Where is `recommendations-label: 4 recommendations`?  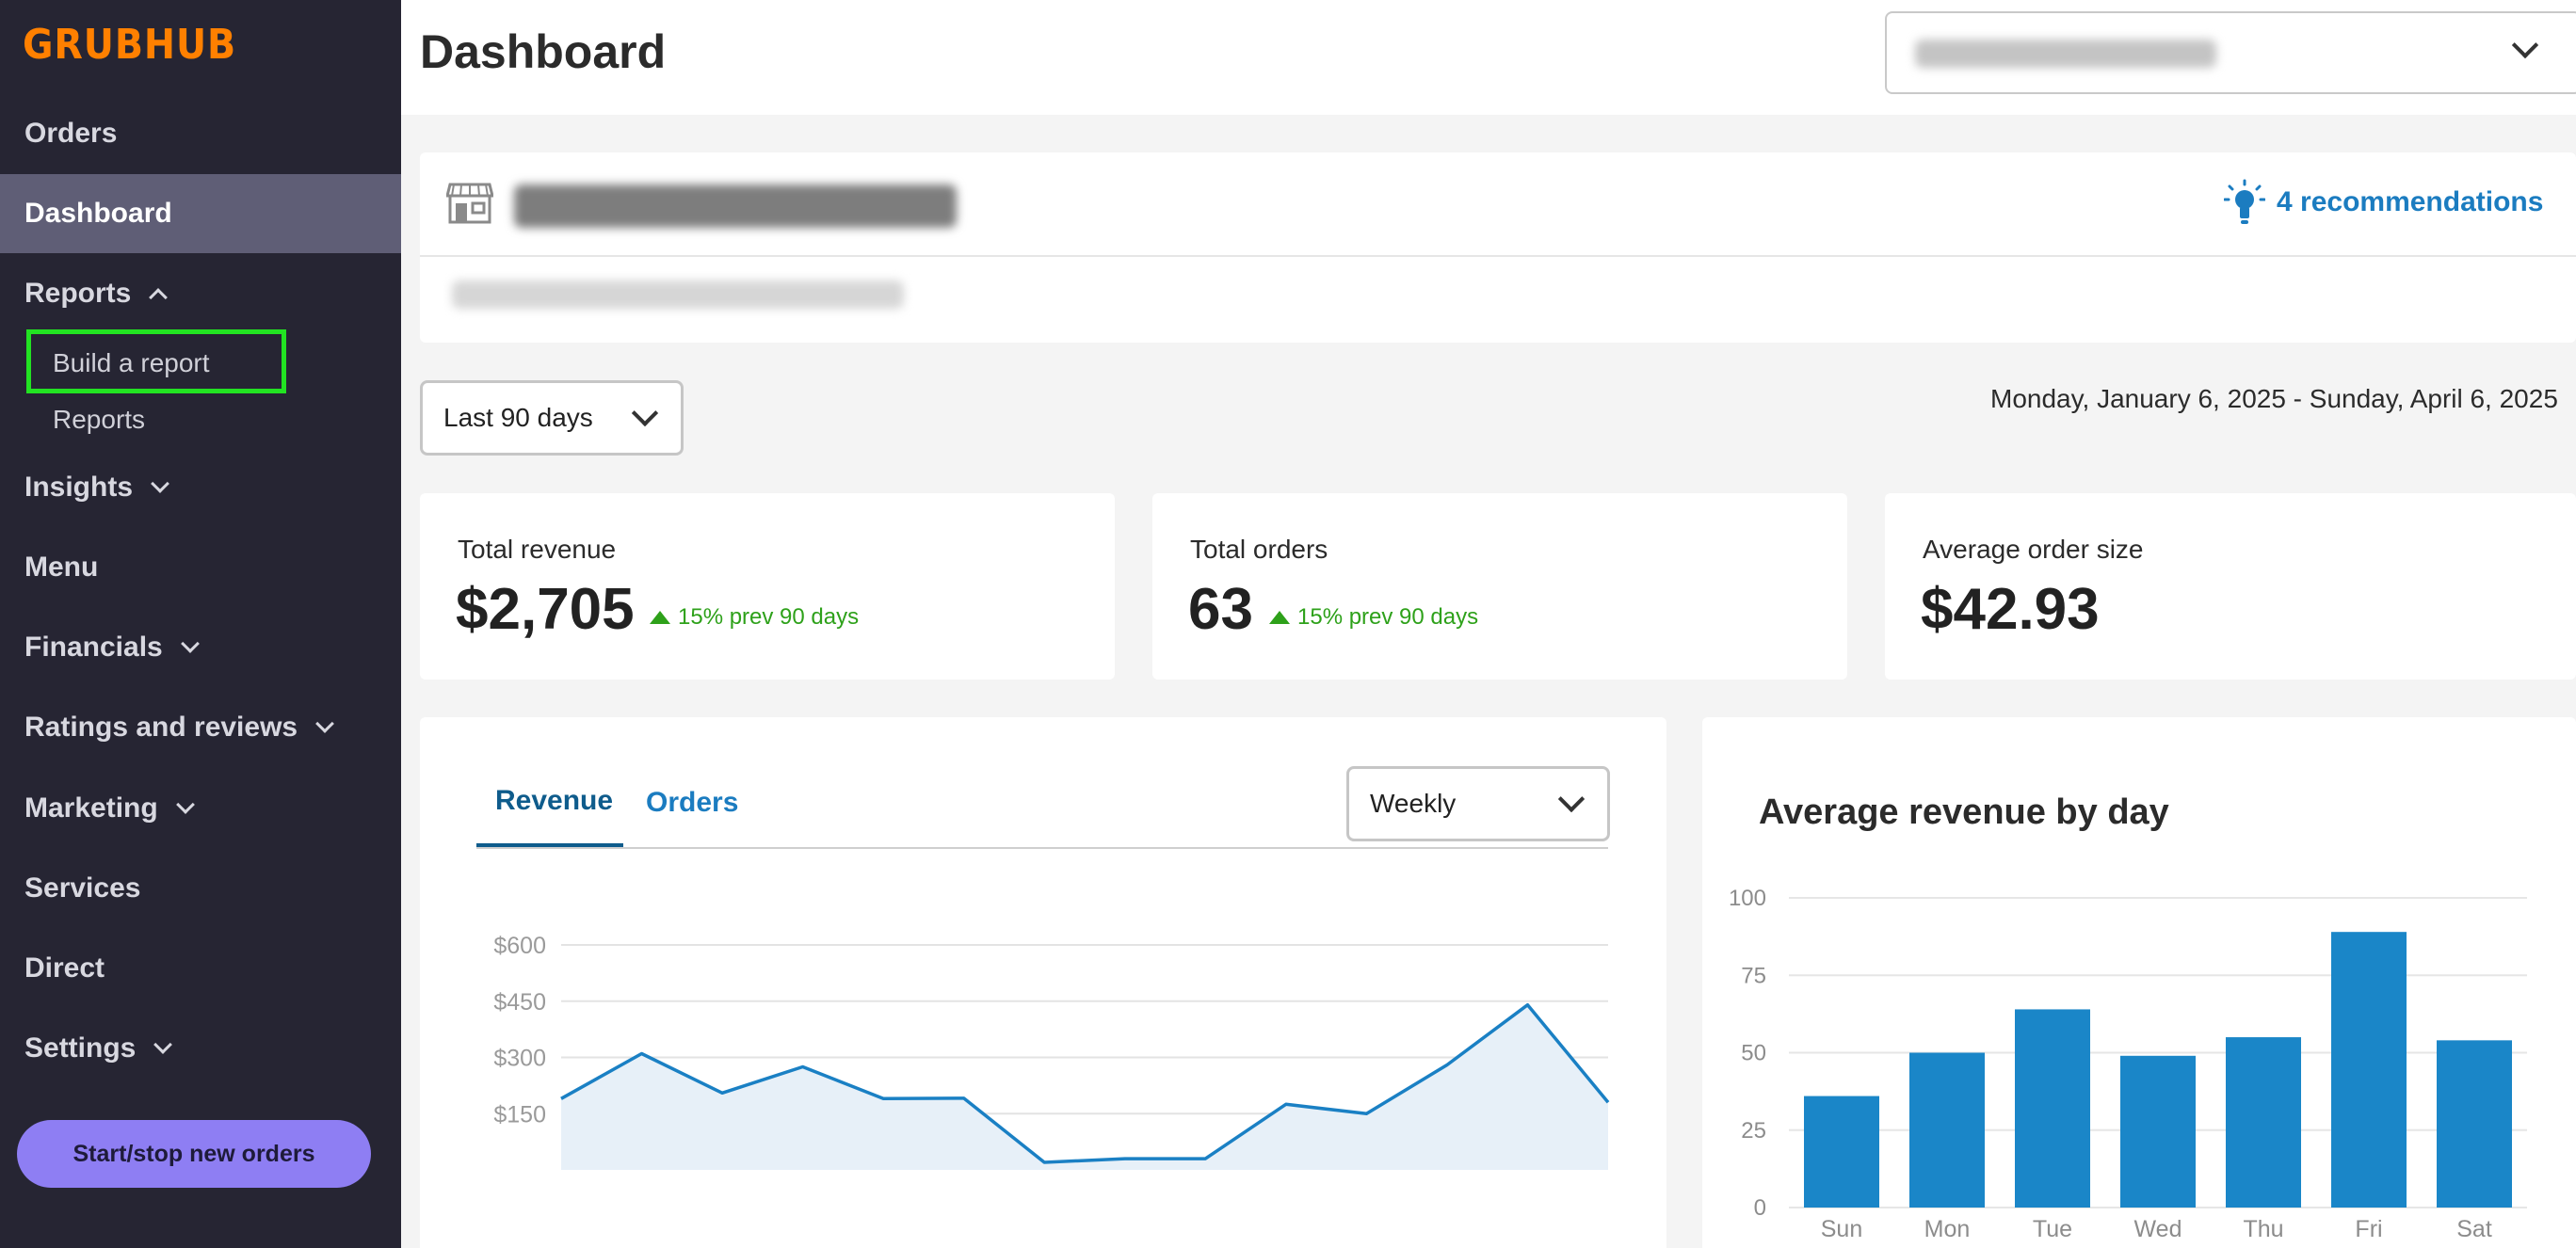 recommendations-label: 4 recommendations is located at coordinates (2410, 201).